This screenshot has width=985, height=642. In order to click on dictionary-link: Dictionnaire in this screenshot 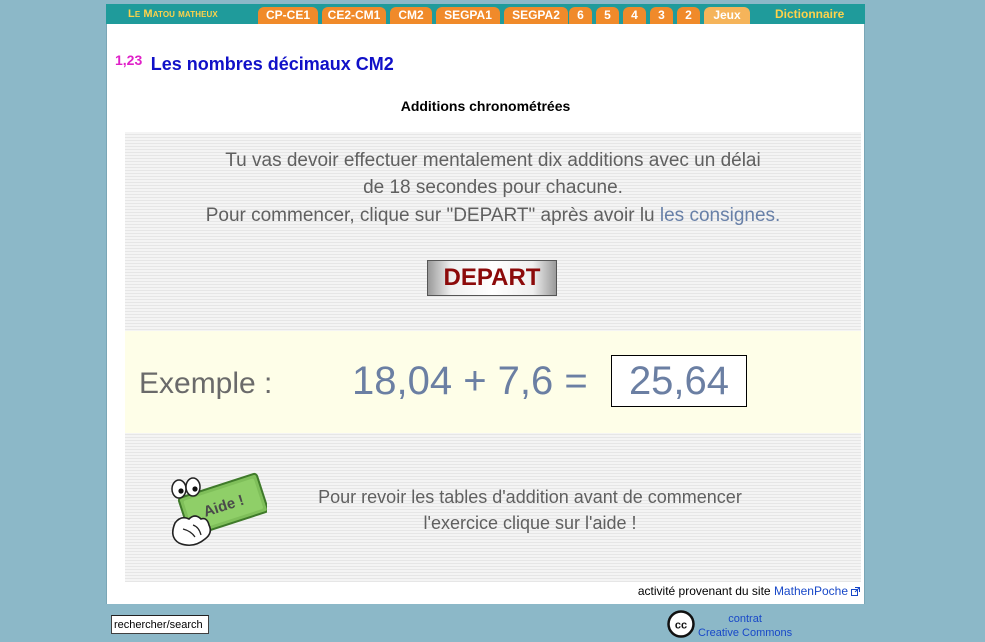, I will do `click(809, 14)`.